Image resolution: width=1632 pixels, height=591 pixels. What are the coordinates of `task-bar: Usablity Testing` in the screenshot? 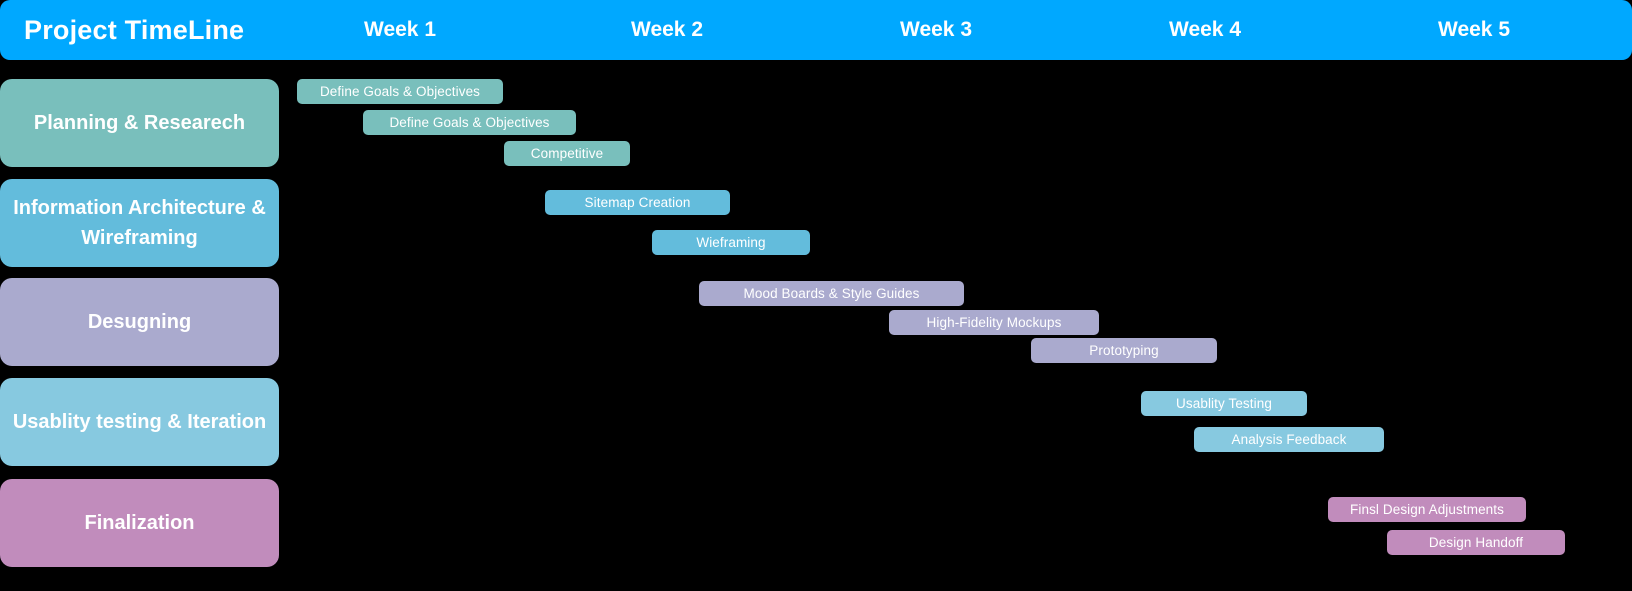 It's located at (1224, 403).